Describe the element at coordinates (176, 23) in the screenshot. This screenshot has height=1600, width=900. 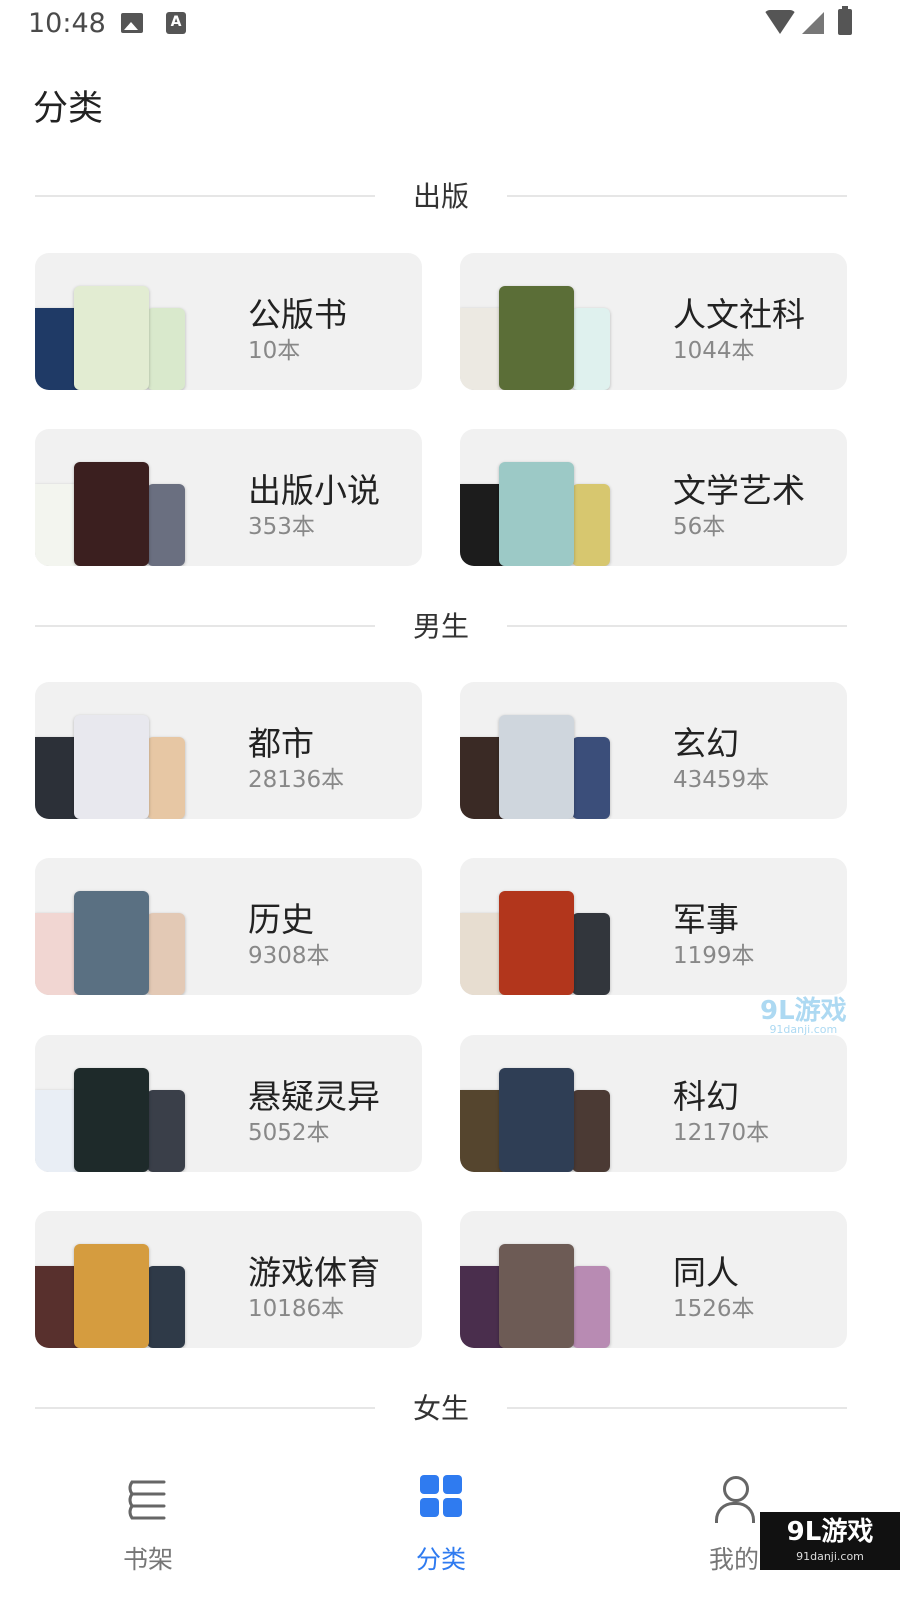
I see `keyboard-notification-icon: A` at that location.